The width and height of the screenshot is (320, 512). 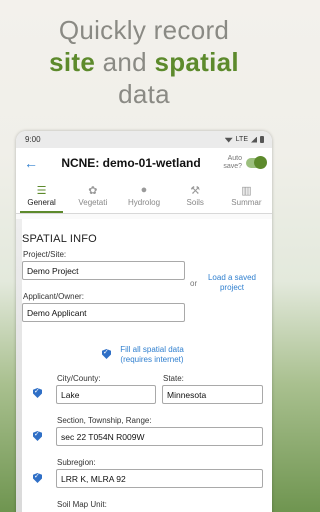 What do you see at coordinates (106, 394) in the screenshot?
I see `city-input: Lake` at bounding box center [106, 394].